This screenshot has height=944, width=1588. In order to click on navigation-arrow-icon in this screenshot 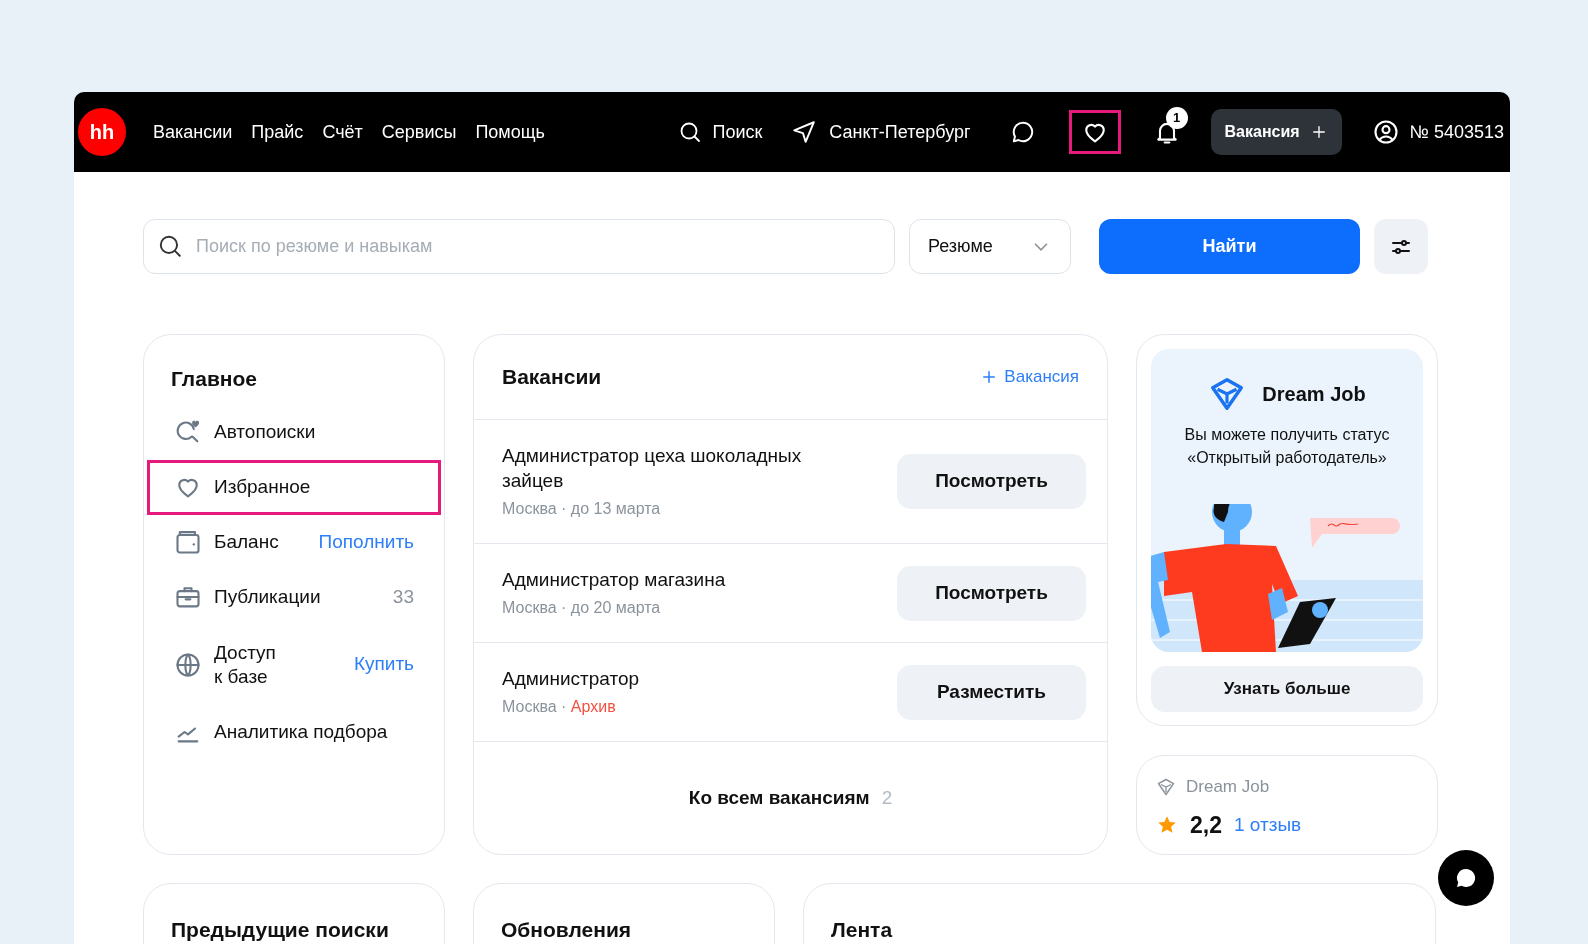, I will do `click(804, 132)`.